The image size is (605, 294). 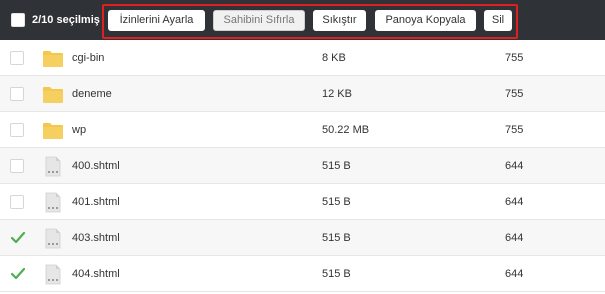 What do you see at coordinates (302, 274) in the screenshot?
I see `file-row: 404.shtml 515 B 644` at bounding box center [302, 274].